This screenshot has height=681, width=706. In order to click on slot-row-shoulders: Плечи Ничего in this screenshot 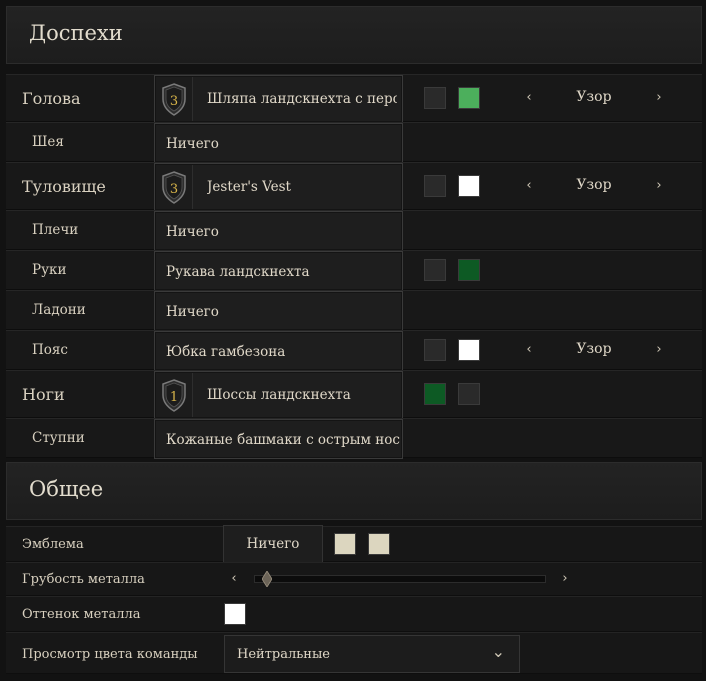, I will do `click(354, 230)`.